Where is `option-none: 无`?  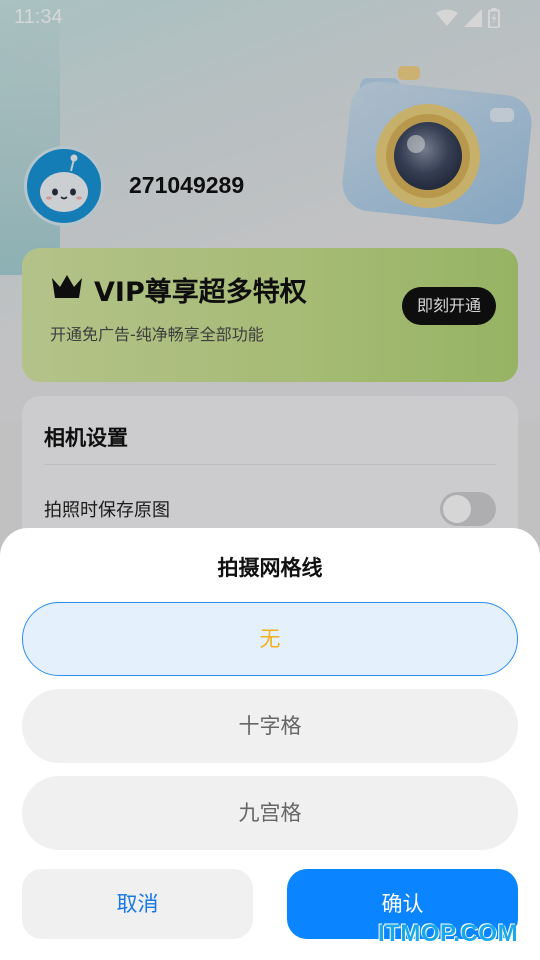
option-none: 无 is located at coordinates (270, 639).